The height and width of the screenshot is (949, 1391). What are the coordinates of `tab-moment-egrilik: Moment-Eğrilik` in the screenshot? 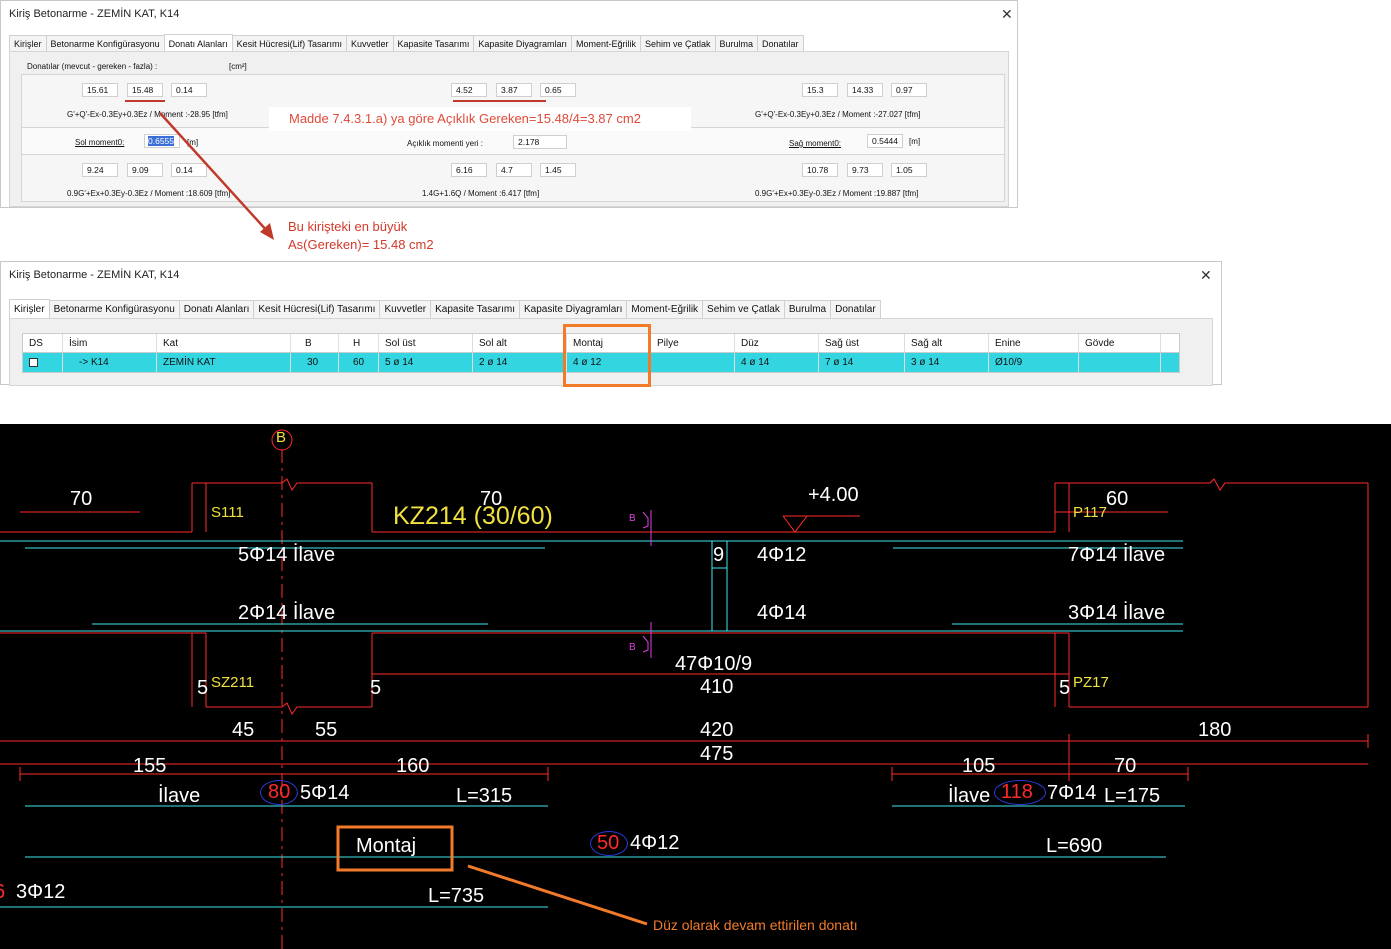 It's located at (665, 309).